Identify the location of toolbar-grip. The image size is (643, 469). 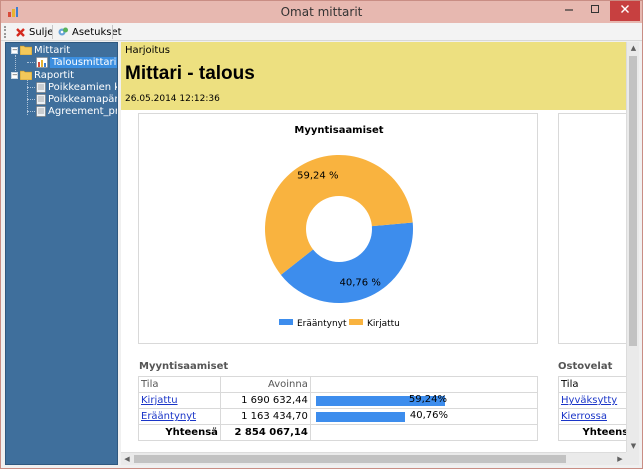
(5, 32).